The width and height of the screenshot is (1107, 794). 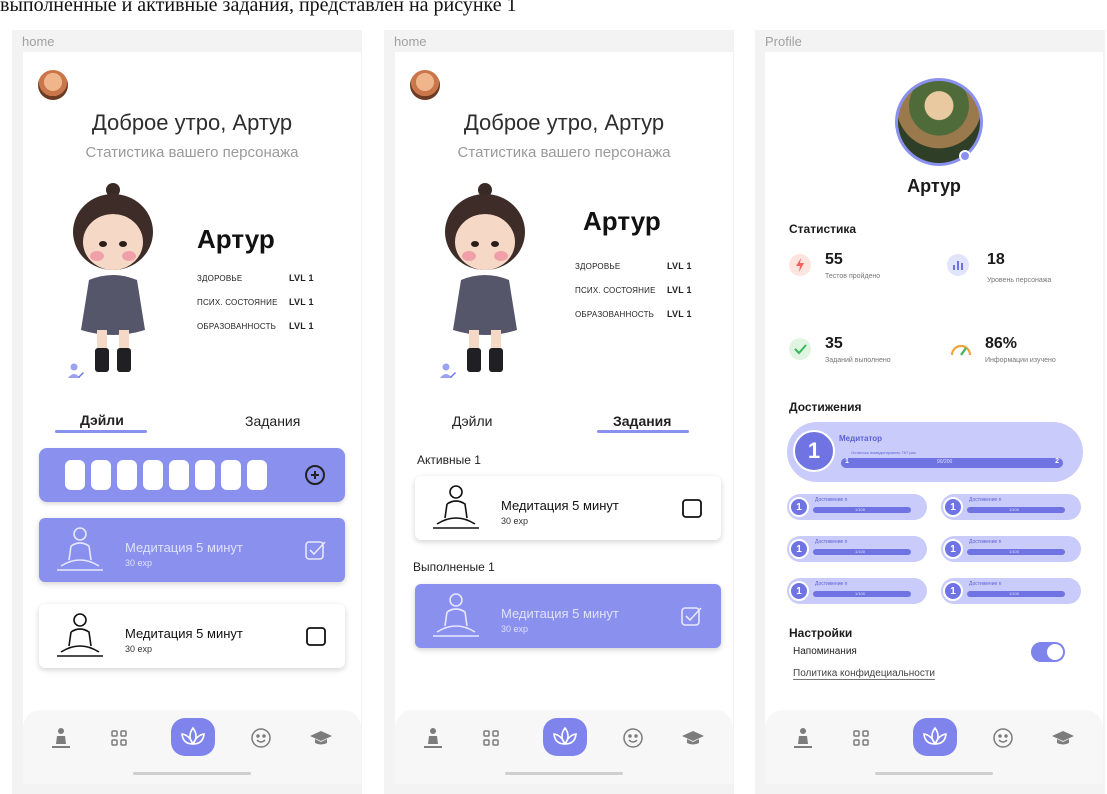 I want to click on stat-info-value: 86%, so click(x=1001, y=343).